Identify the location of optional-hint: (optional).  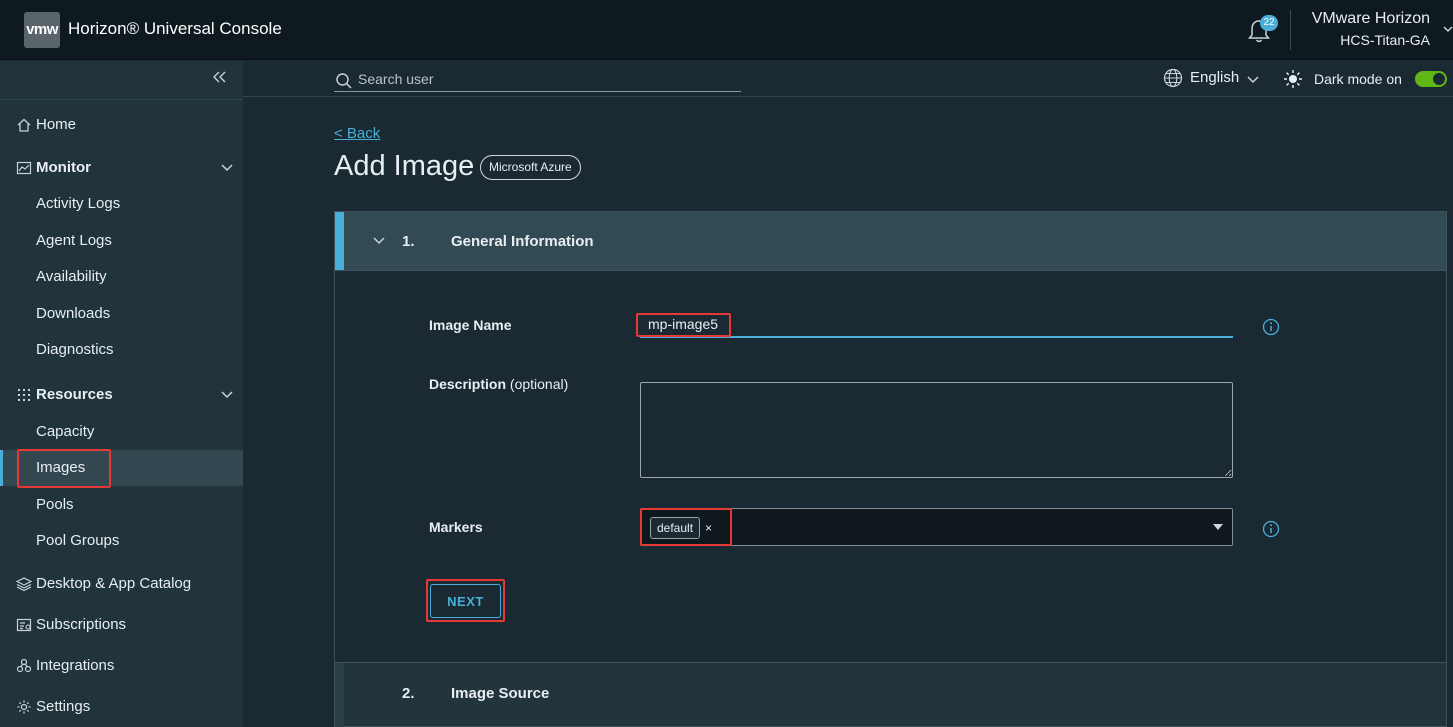
(539, 384).